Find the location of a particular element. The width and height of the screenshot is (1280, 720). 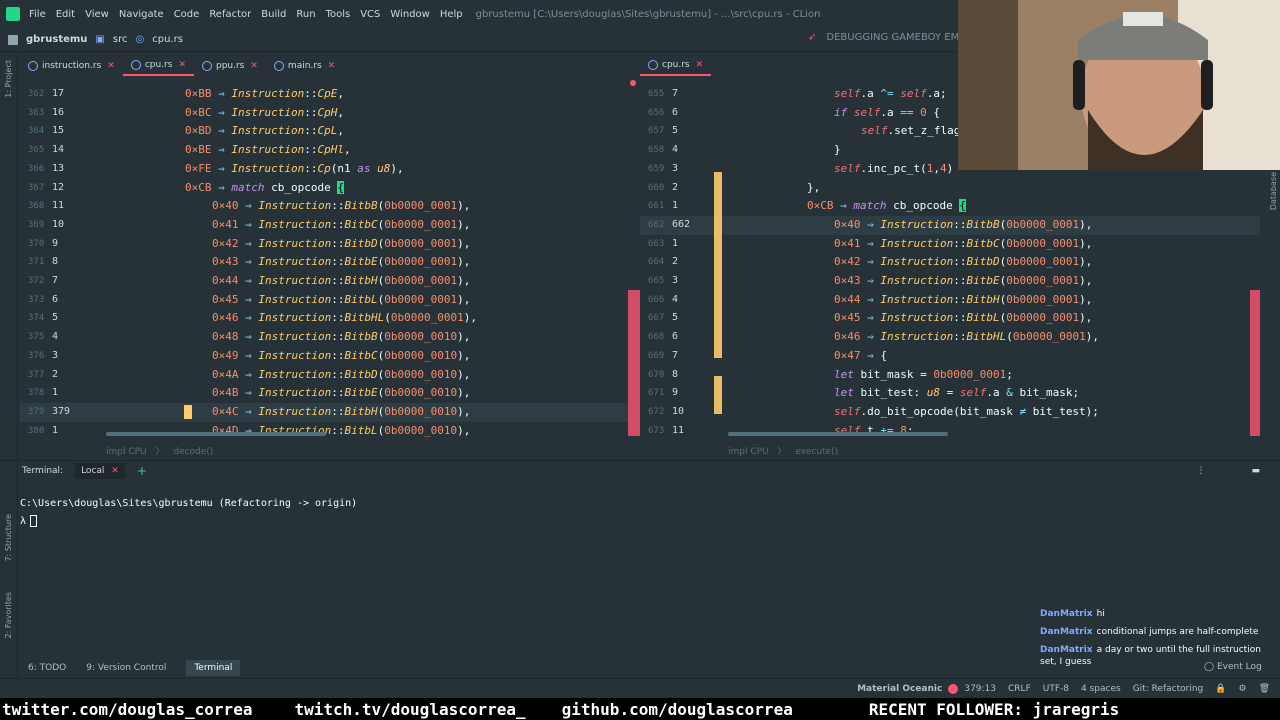

indent-setting: 4 spaces is located at coordinates (1101, 689).